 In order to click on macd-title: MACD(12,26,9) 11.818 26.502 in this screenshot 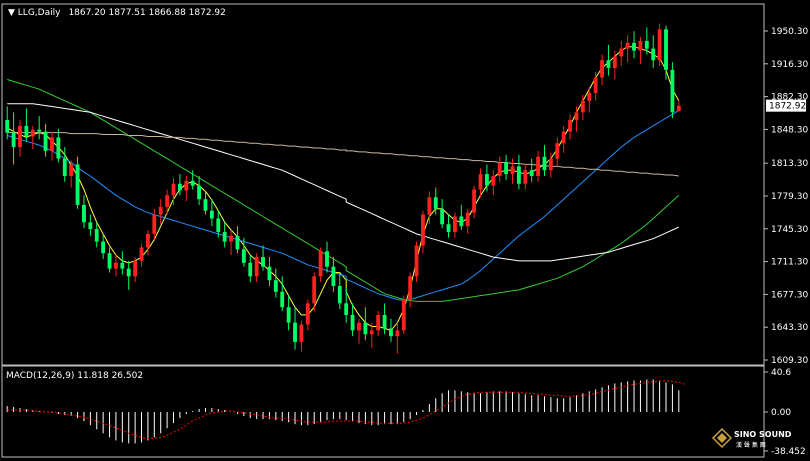, I will do `click(74, 376)`.